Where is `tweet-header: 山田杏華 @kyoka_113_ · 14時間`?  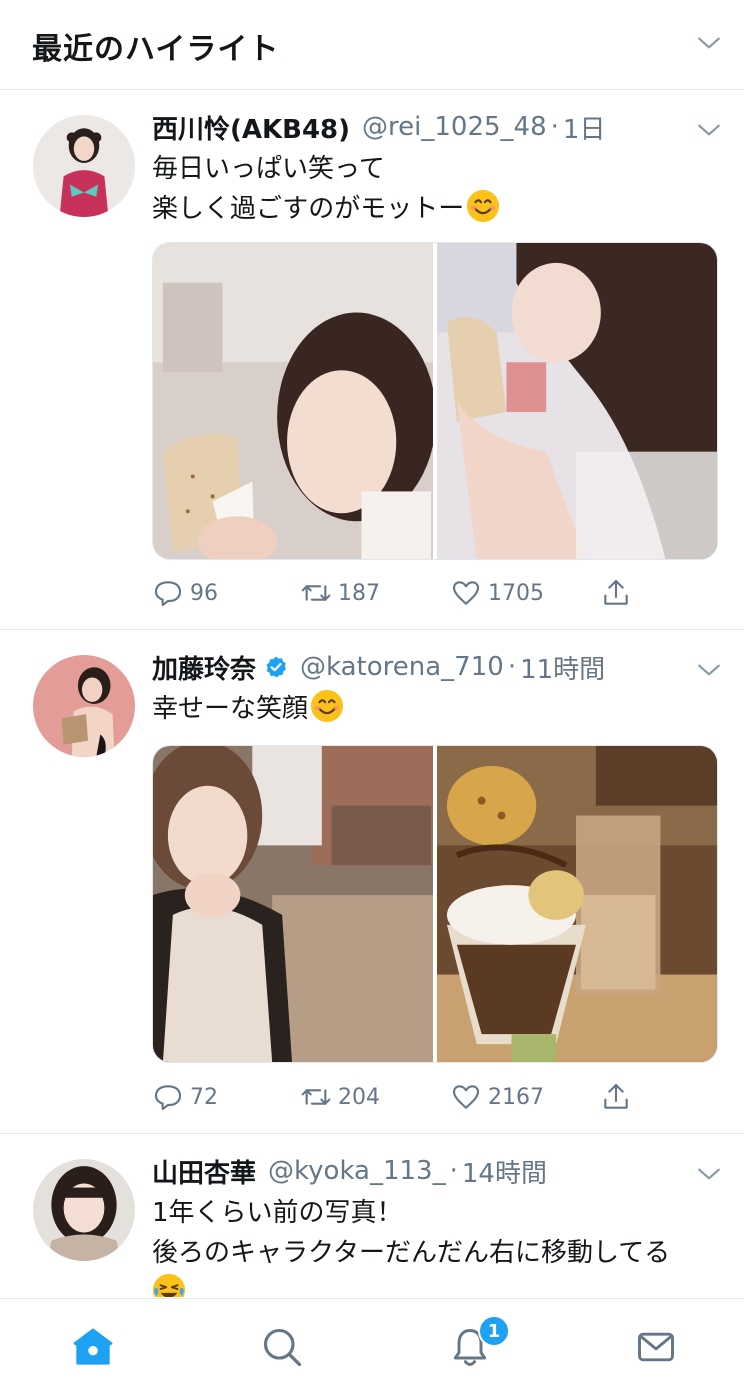
tweet-header: 山田杏華 @kyoka_113_ · 14時間 is located at coordinates (349, 1171).